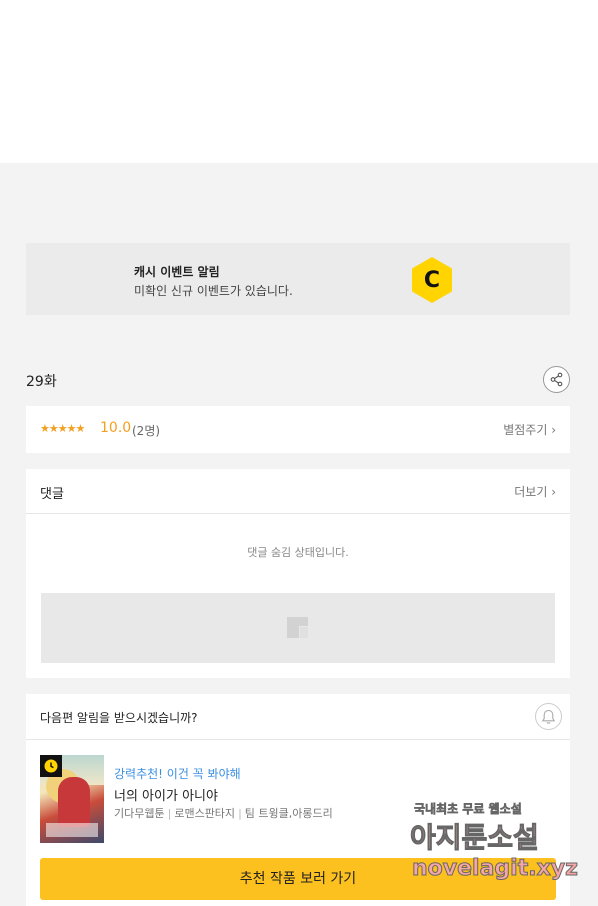 The width and height of the screenshot is (598, 906). I want to click on tag-item: 팀 트윙클,아롱드리, so click(288, 813).